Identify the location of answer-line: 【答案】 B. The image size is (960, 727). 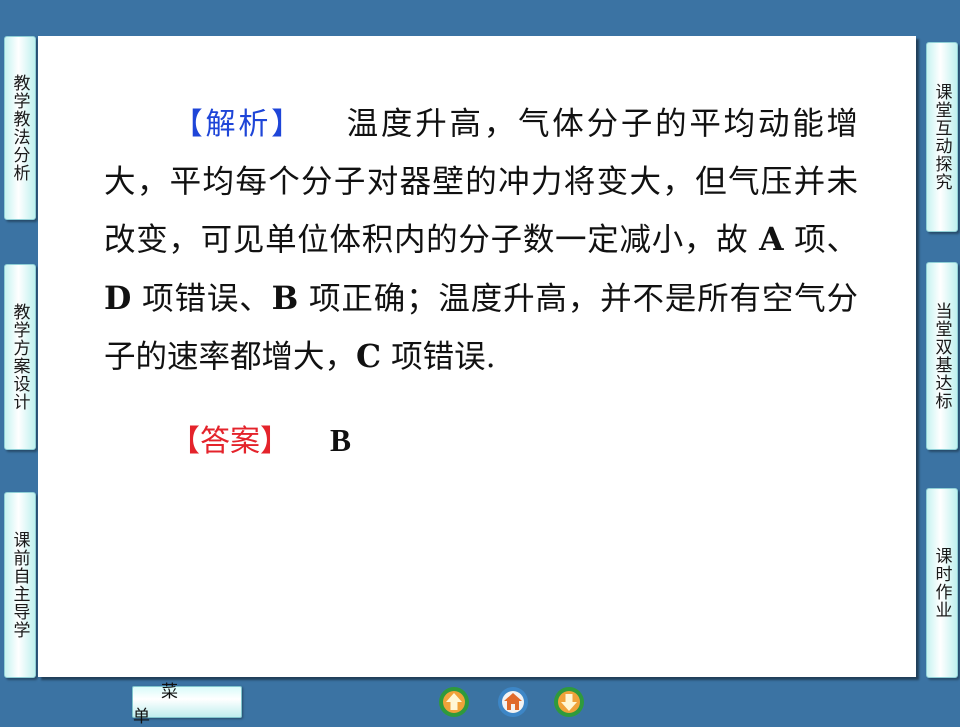
(227, 441).